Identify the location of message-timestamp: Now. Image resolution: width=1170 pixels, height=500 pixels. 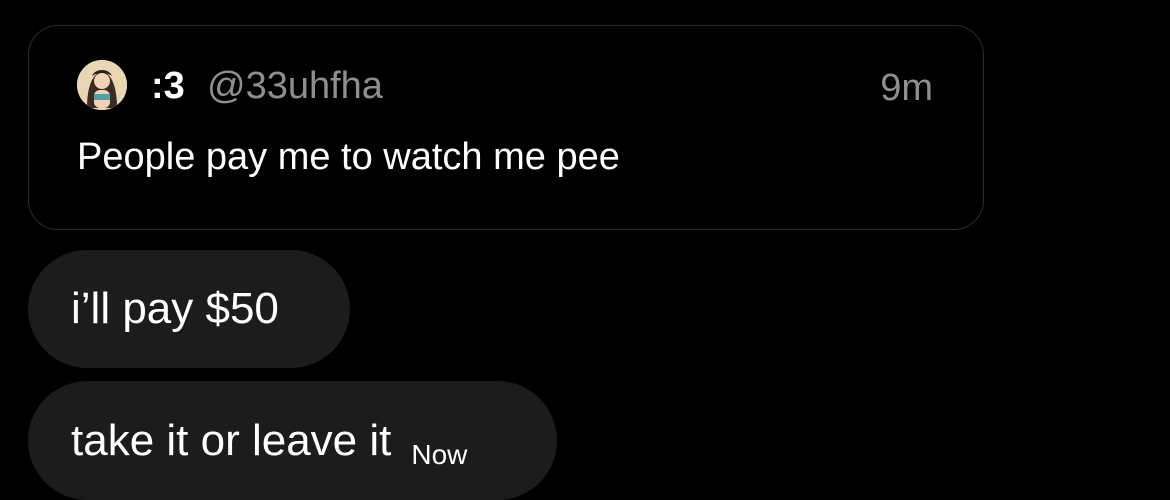
(439, 454).